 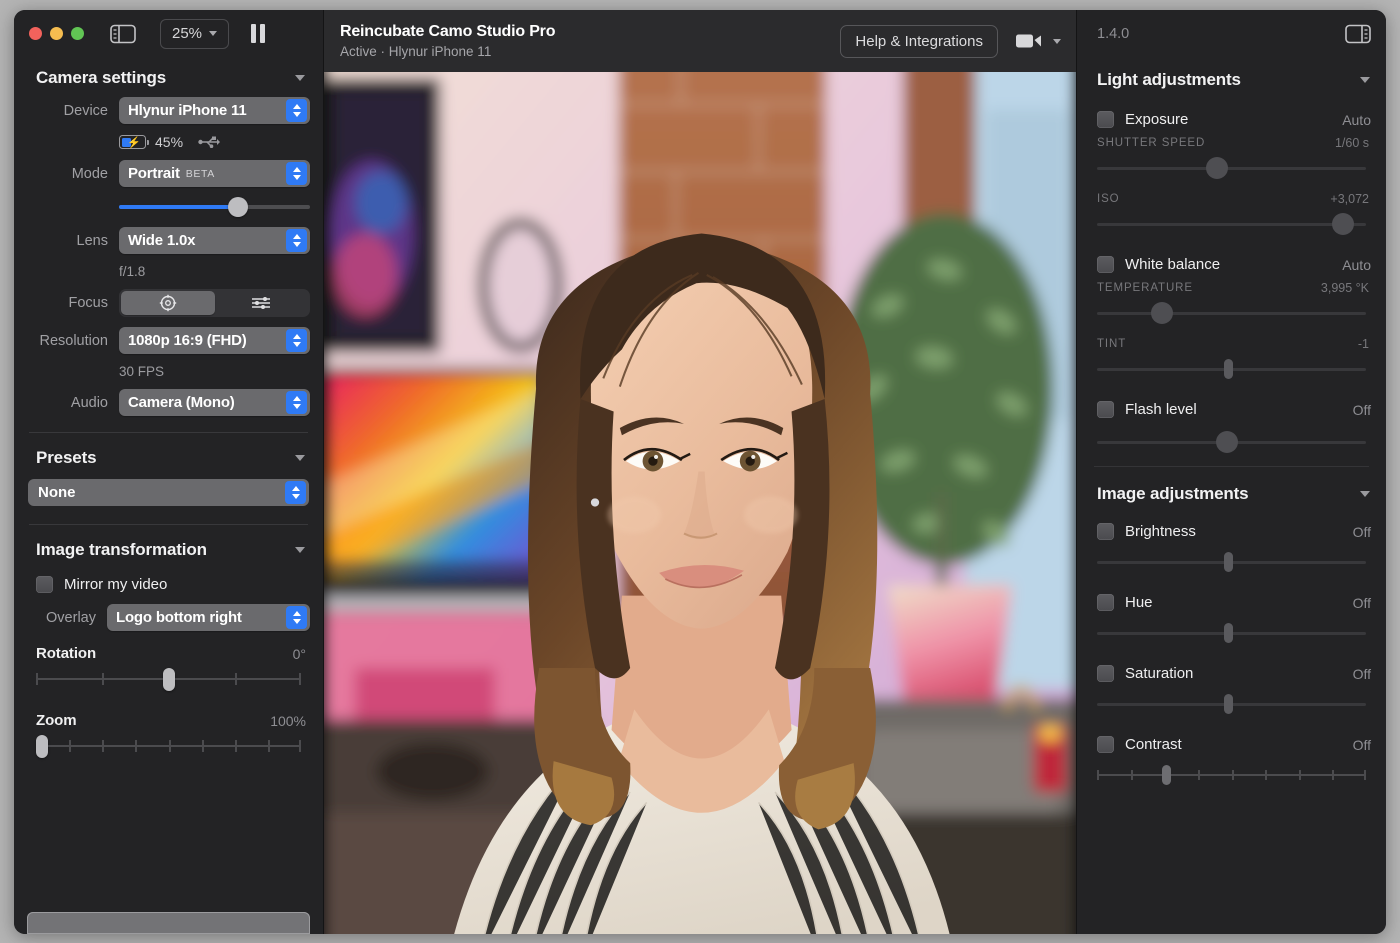 I want to click on hue-slider-knob, so click(x=1229, y=633).